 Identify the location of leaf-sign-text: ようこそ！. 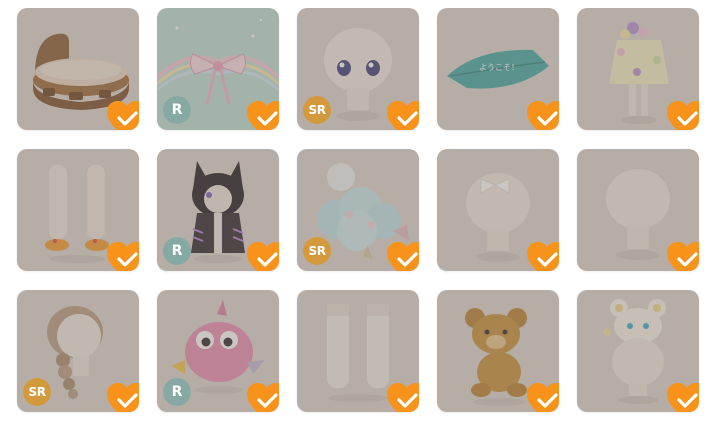
(499, 67).